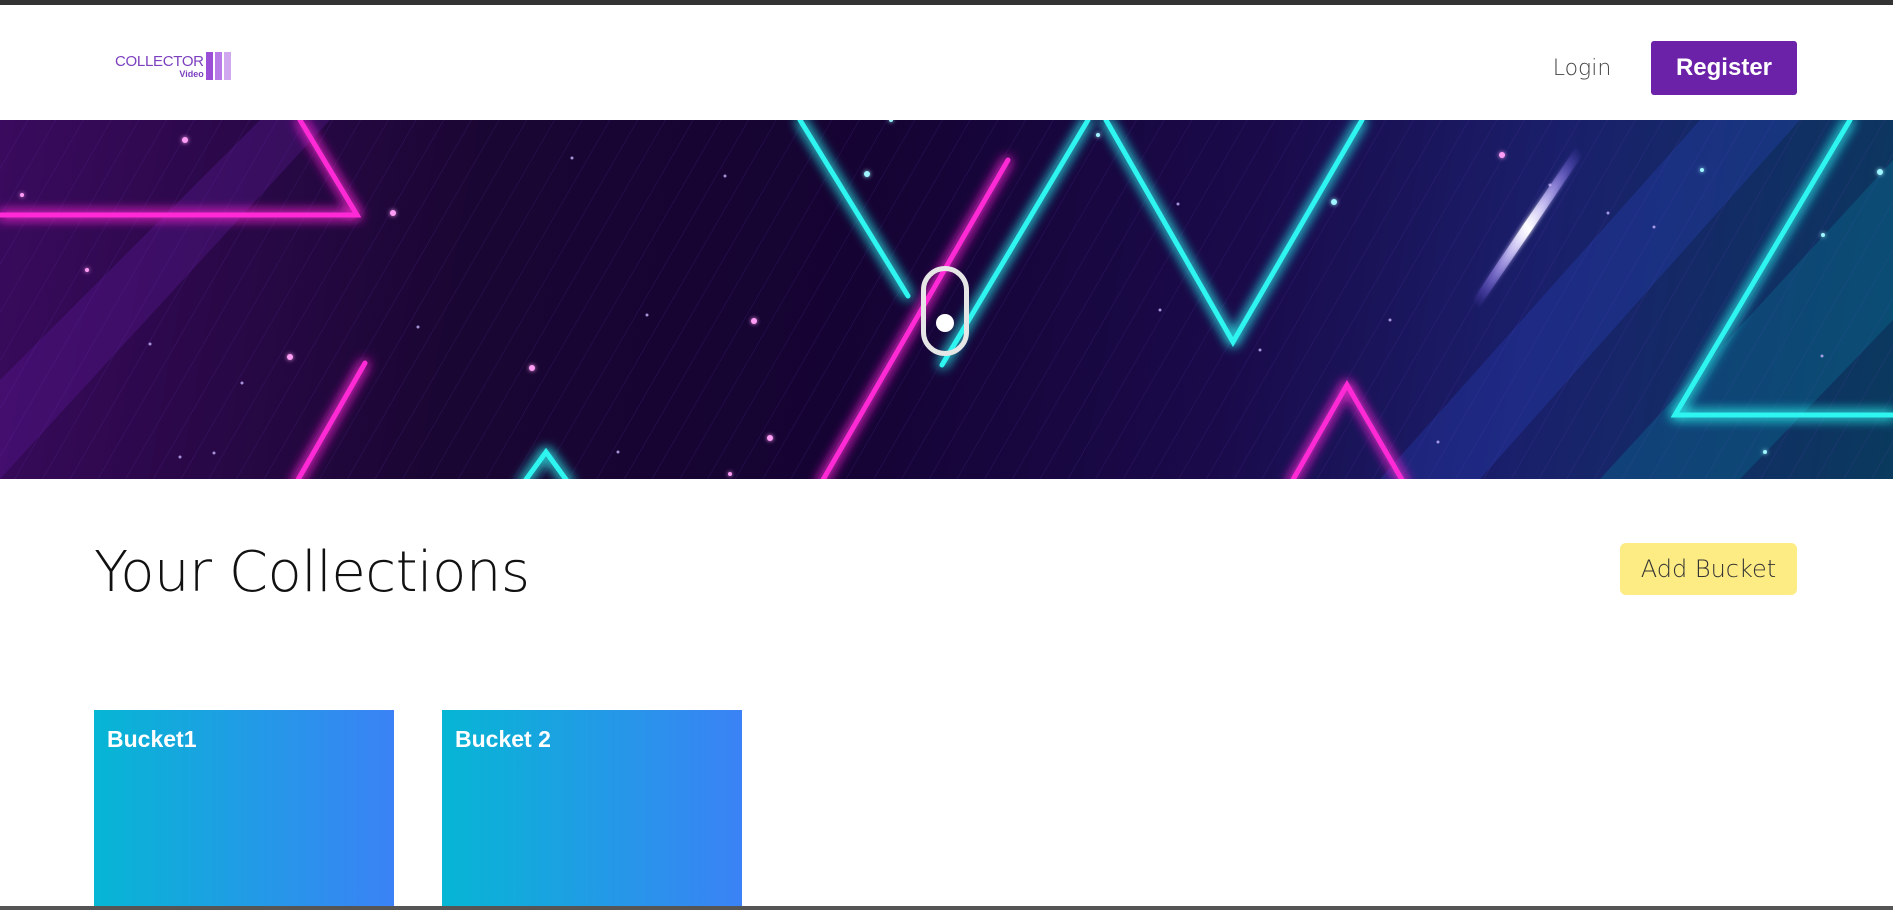 The height and width of the screenshot is (910, 1893). I want to click on logo-bars-icon, so click(218, 66).